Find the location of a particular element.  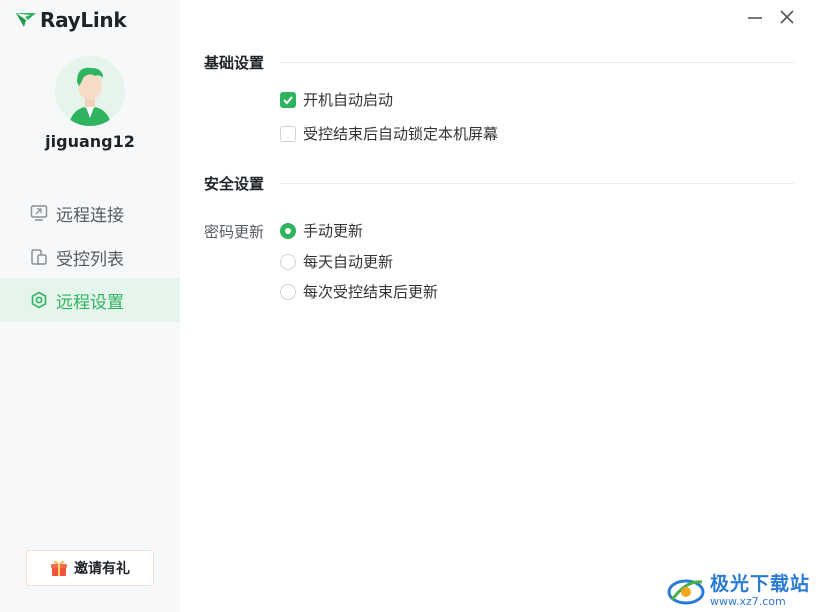

sidebar-item-label: 远程设置 is located at coordinates (90, 302).